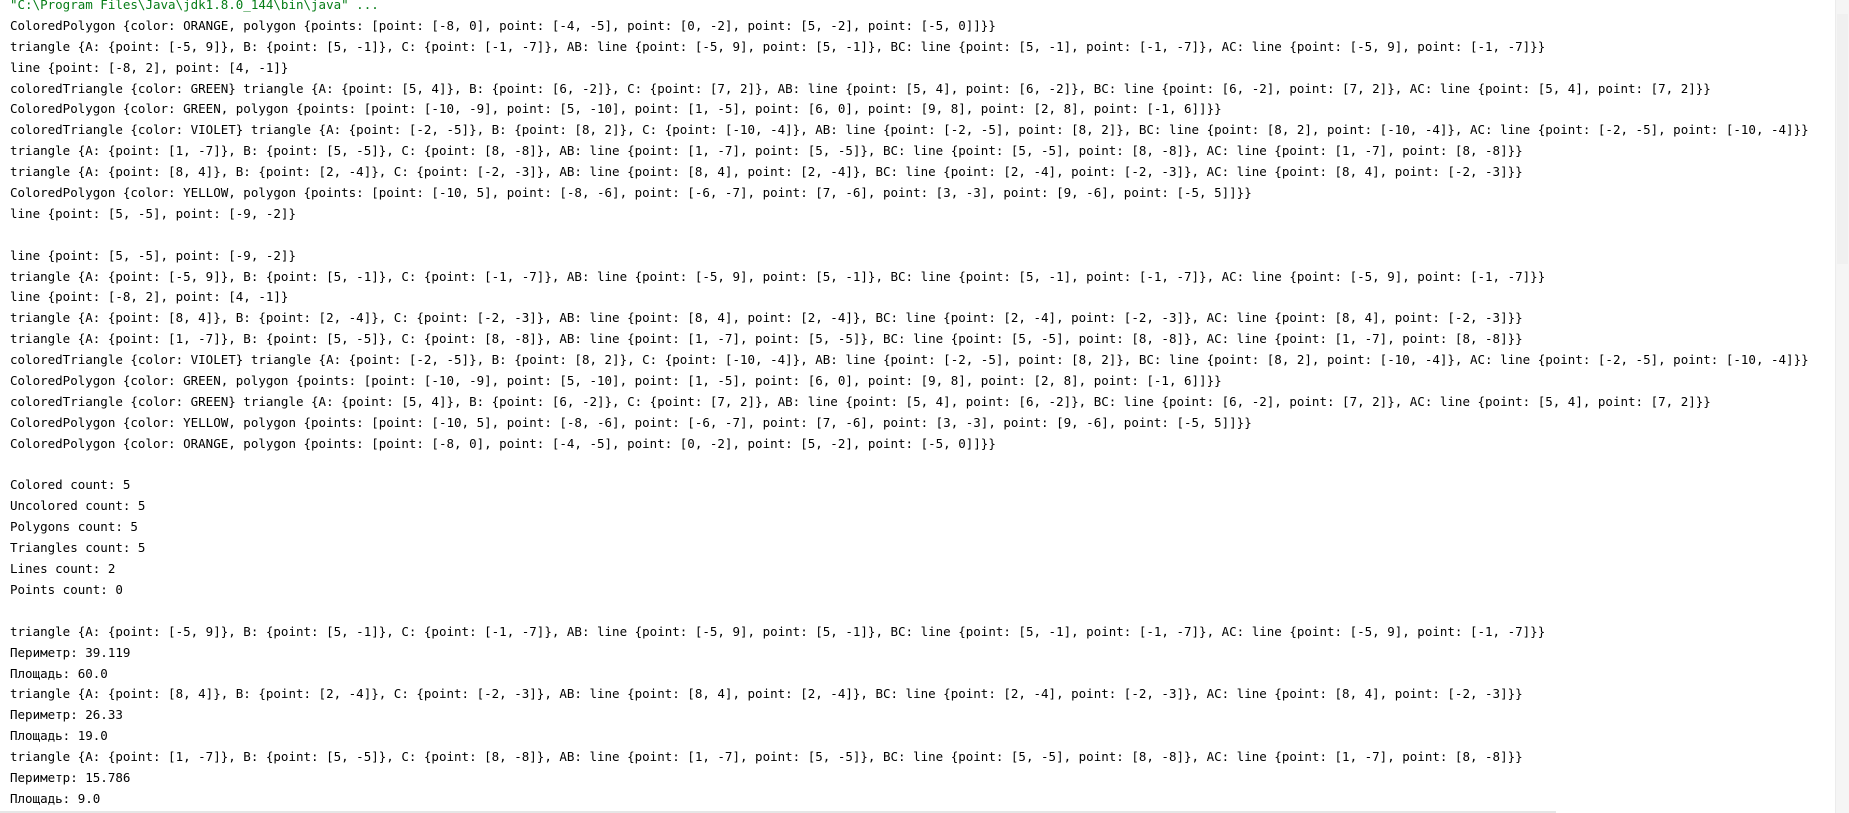 This screenshot has height=813, width=1849. What do you see at coordinates (59, 673) in the screenshot?
I see `console-line: Площадь: 60.0` at bounding box center [59, 673].